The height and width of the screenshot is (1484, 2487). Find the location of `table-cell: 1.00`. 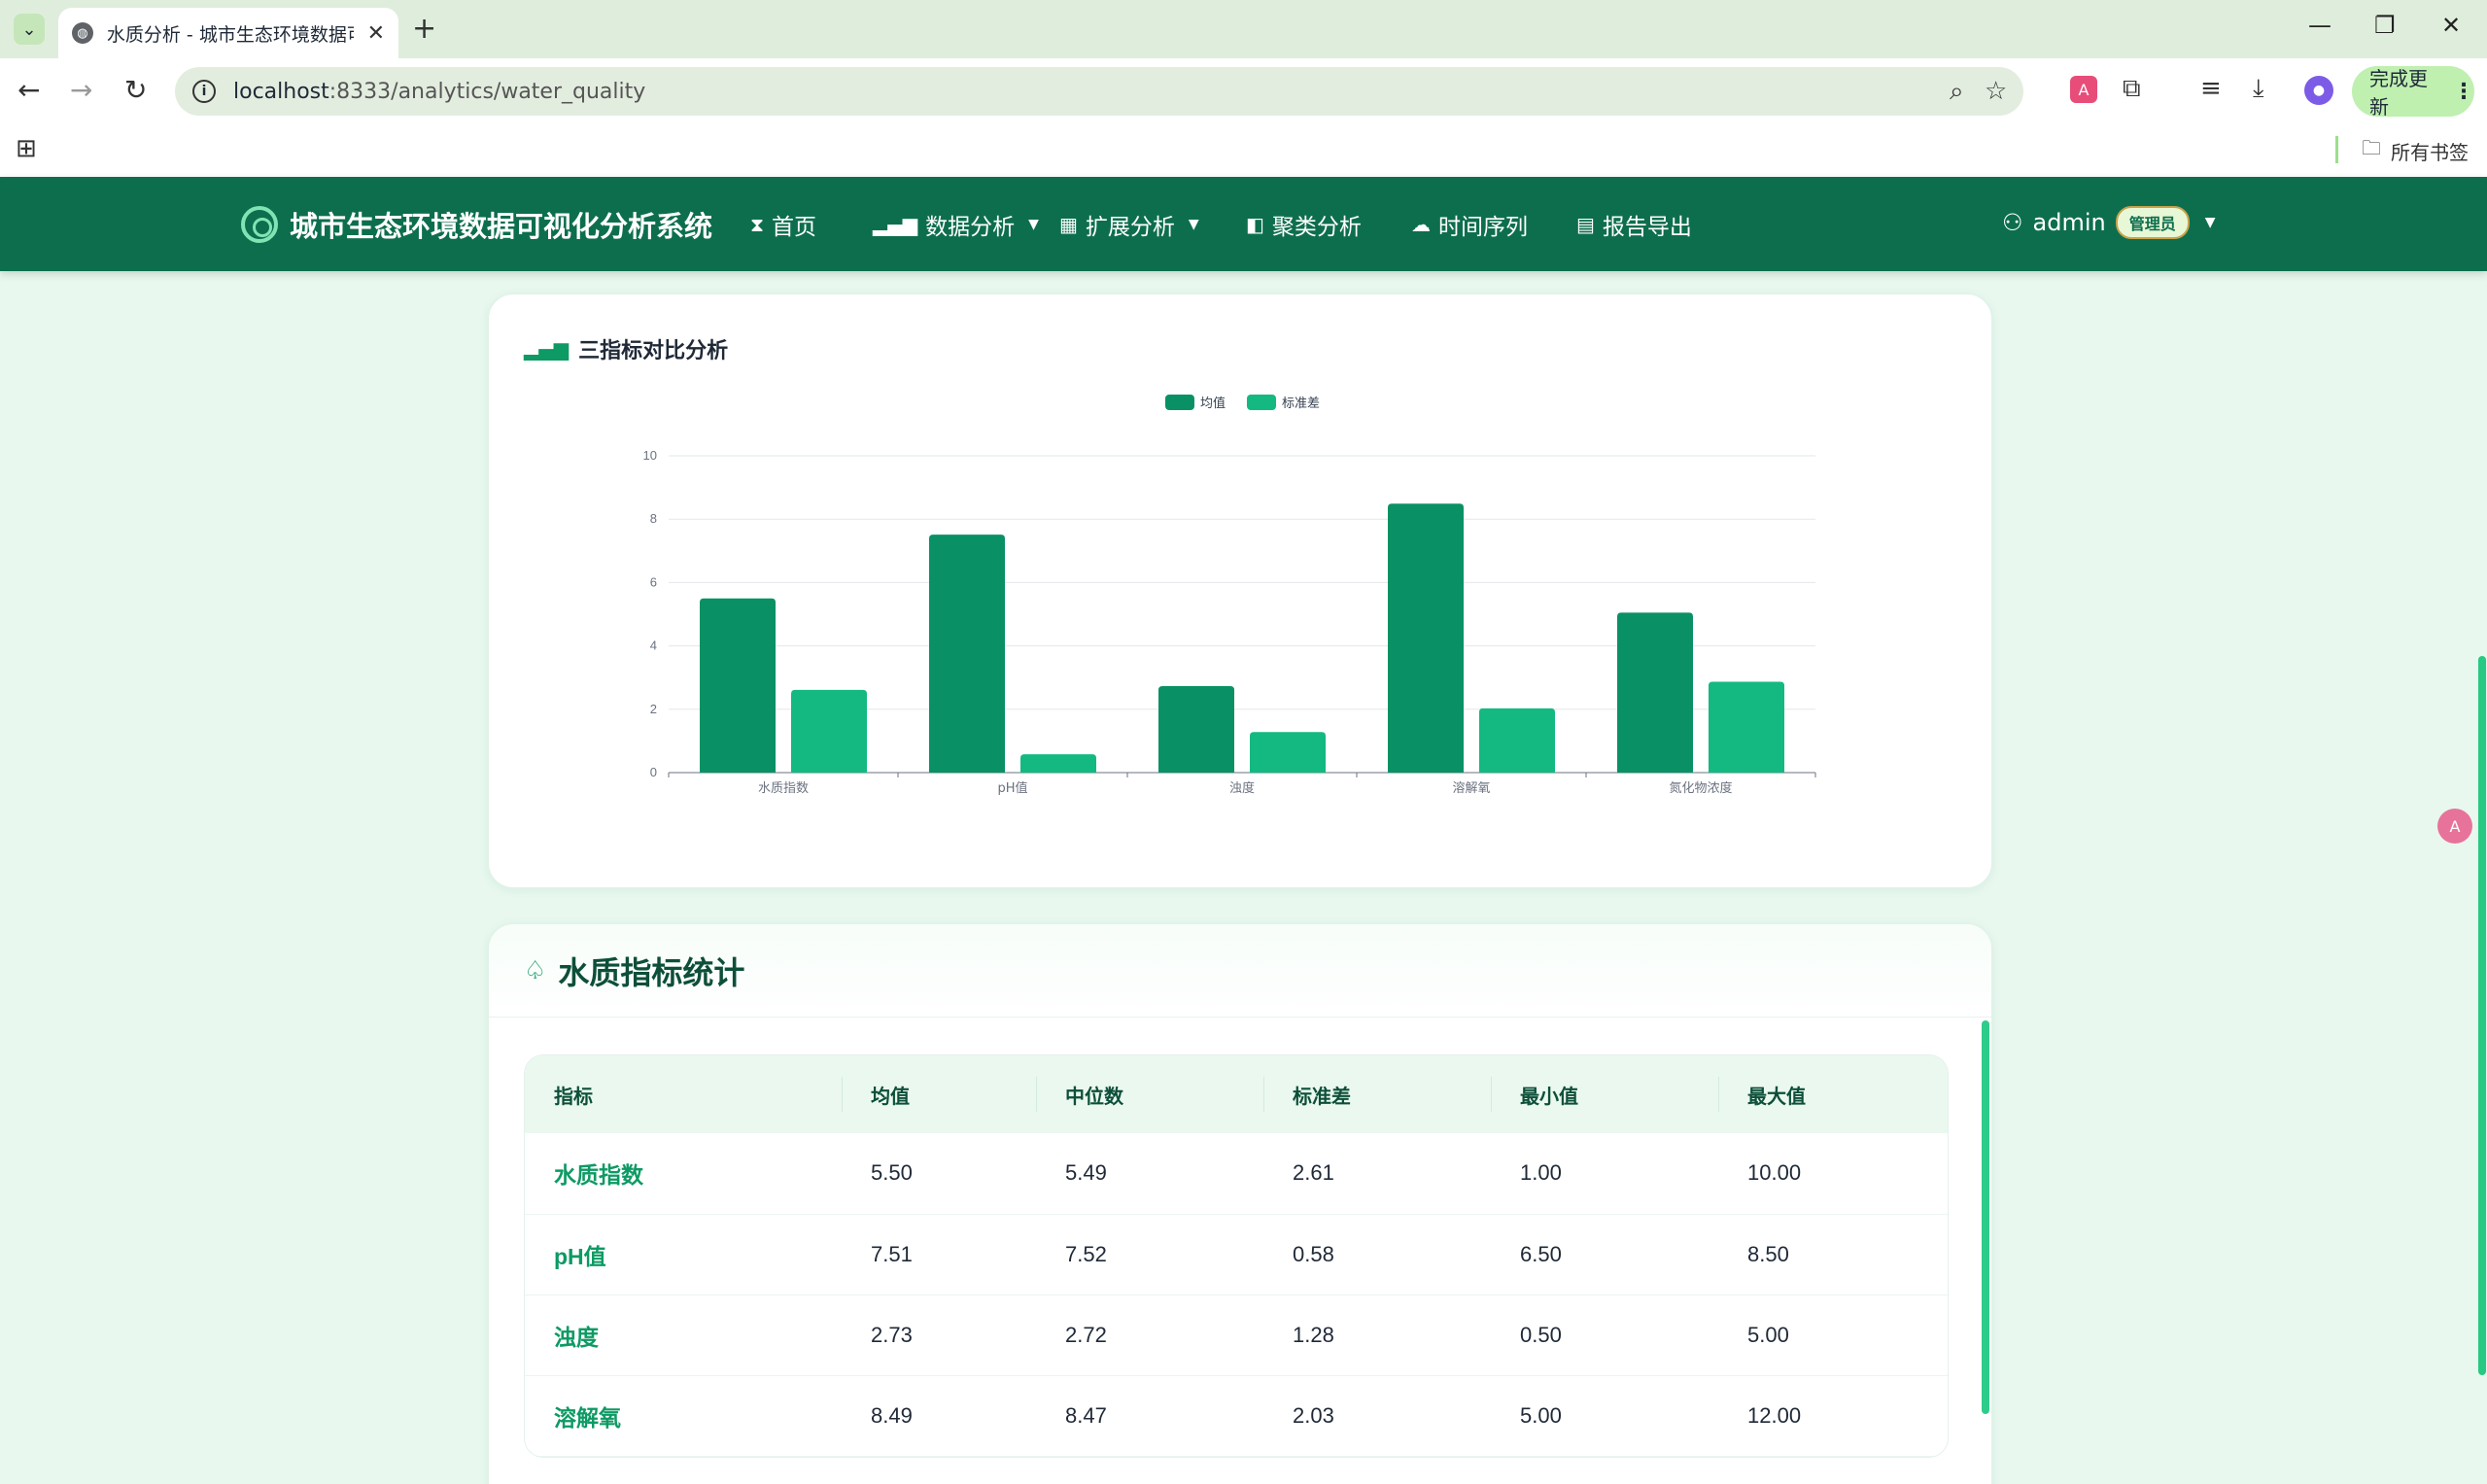

table-cell: 1.00 is located at coordinates (1541, 1173).